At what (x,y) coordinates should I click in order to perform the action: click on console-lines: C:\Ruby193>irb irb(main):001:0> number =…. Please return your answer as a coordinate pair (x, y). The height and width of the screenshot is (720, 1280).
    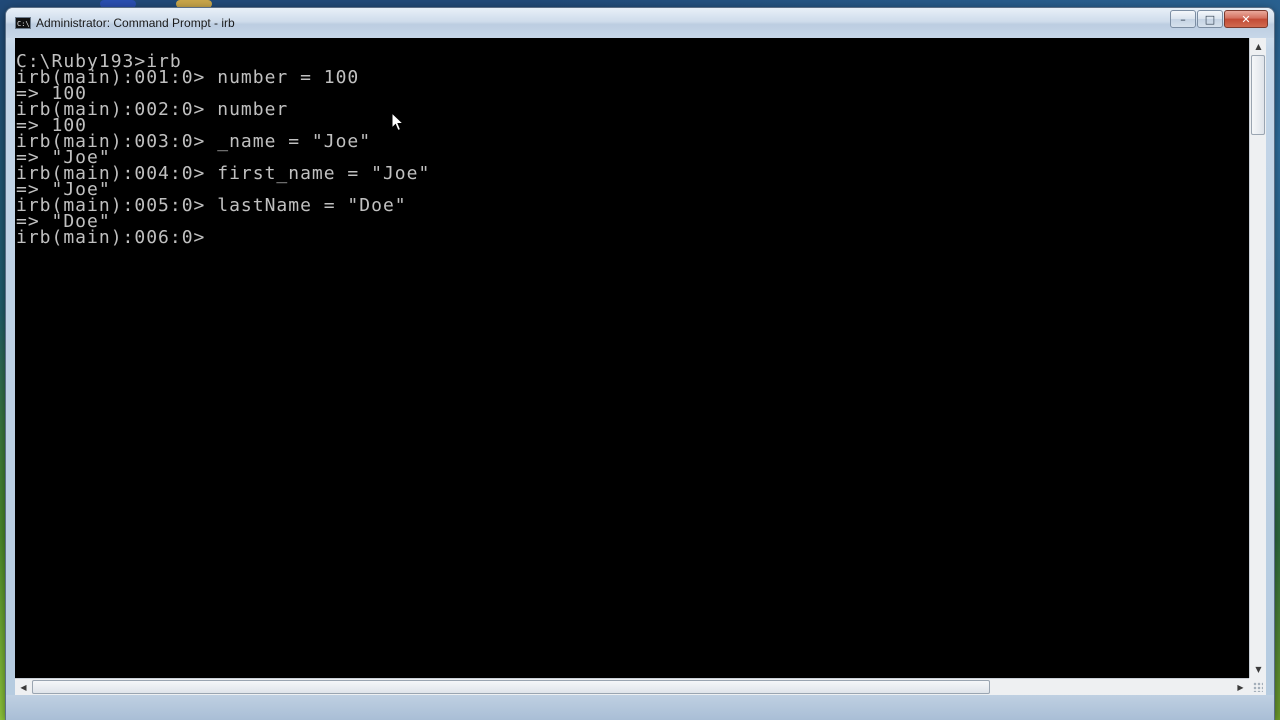
    Looking at the image, I should click on (223, 150).